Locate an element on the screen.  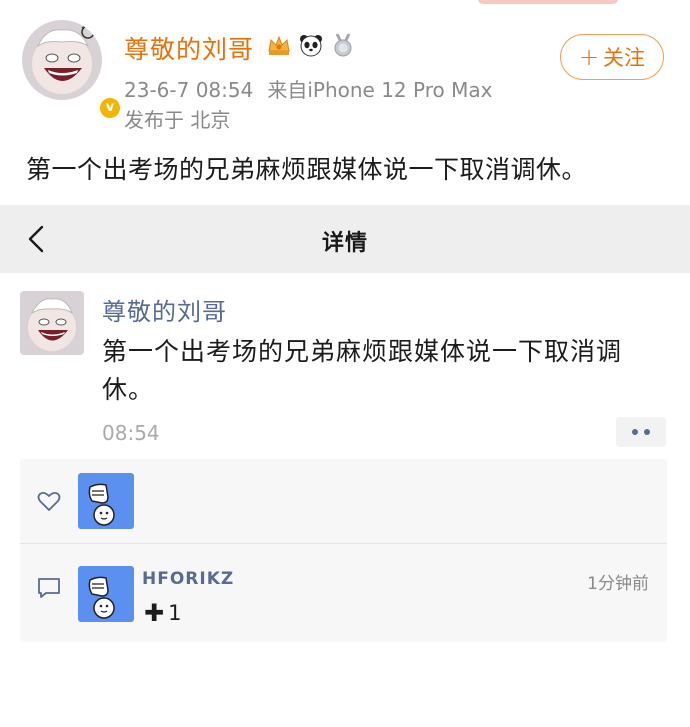
moment-author-name: 尊敬的刘哥 is located at coordinates (164, 309).